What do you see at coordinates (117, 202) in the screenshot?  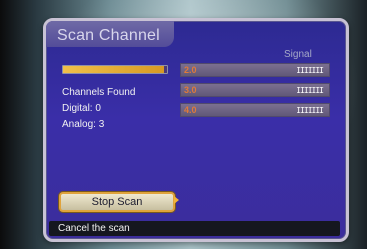 I see `stop-scan-button: Stop Scan` at bounding box center [117, 202].